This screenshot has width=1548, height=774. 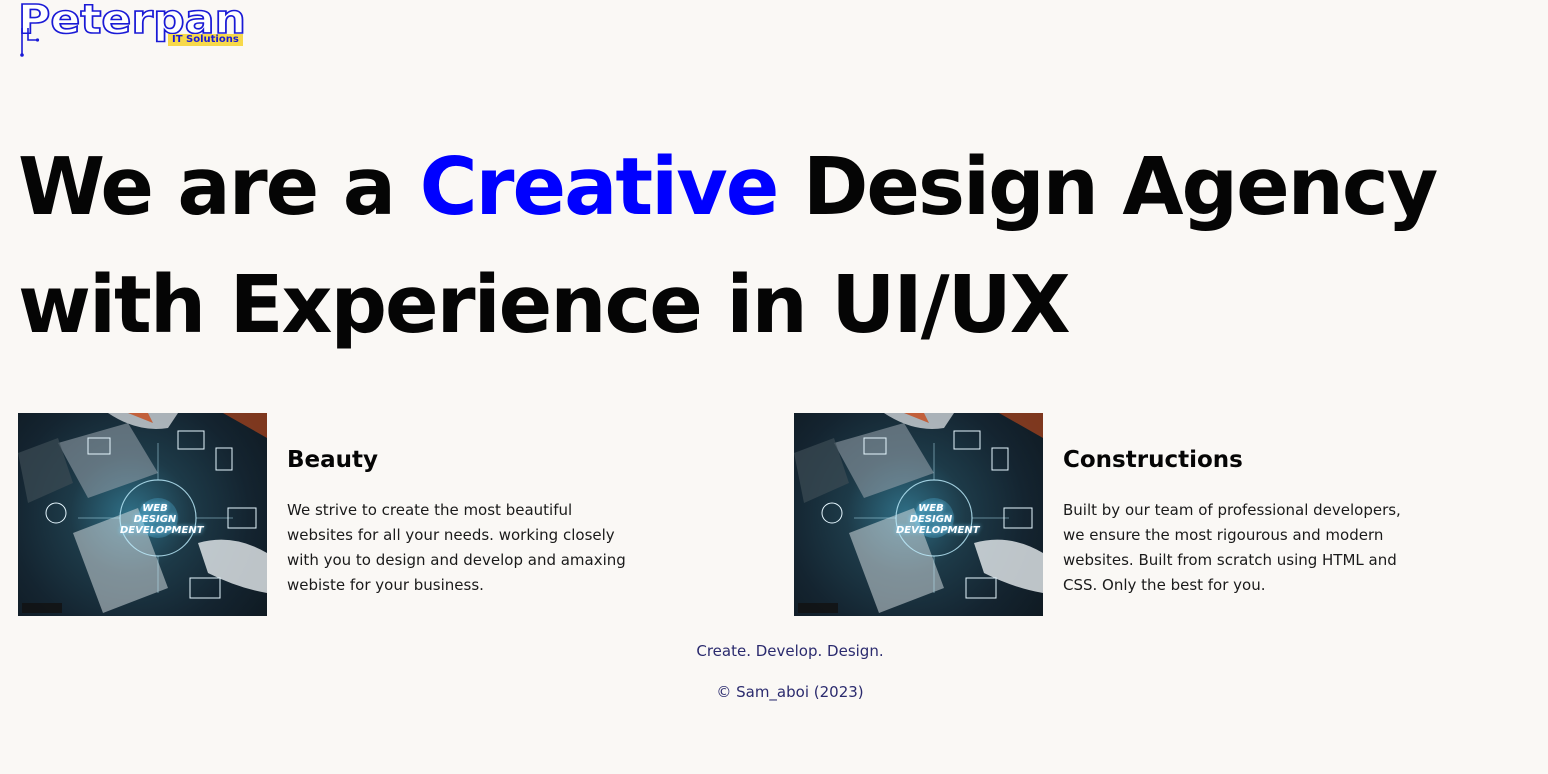 What do you see at coordinates (333, 460) in the screenshot?
I see `card-title: Beauty` at bounding box center [333, 460].